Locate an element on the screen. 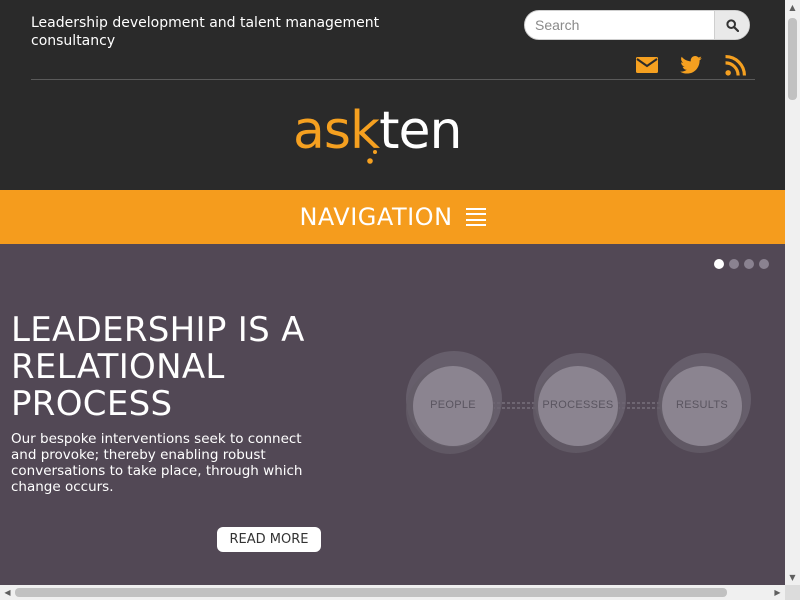 Image resolution: width=800 pixels, height=600 pixels. scroll-left-arrow-icon: ◀ is located at coordinates (7, 592).